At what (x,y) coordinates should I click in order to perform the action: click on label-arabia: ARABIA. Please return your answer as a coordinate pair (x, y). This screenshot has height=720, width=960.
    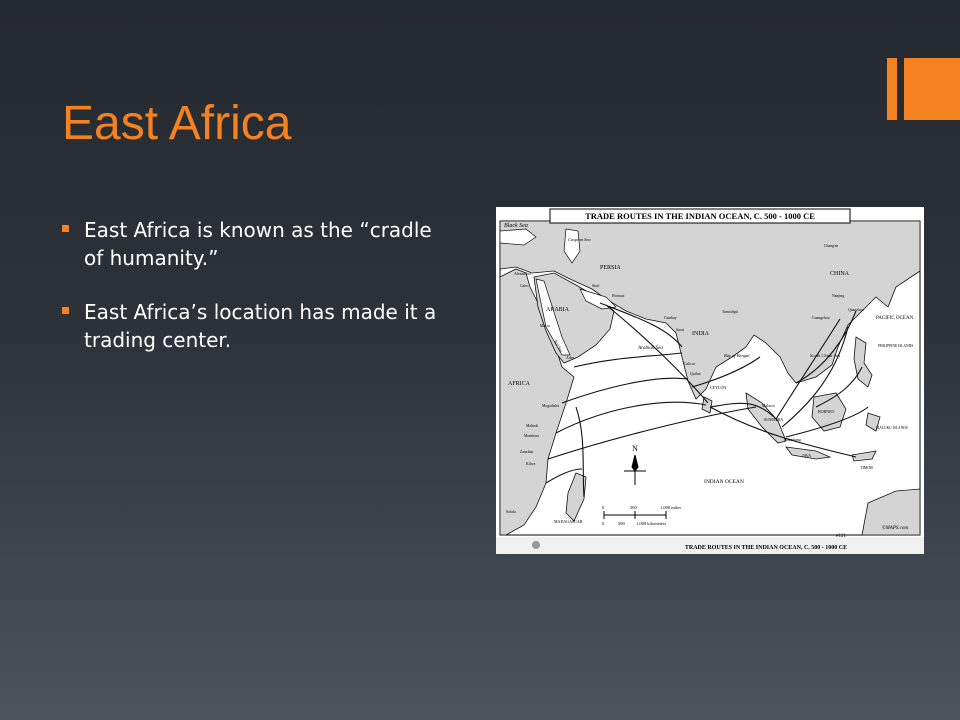
    Looking at the image, I should click on (558, 310).